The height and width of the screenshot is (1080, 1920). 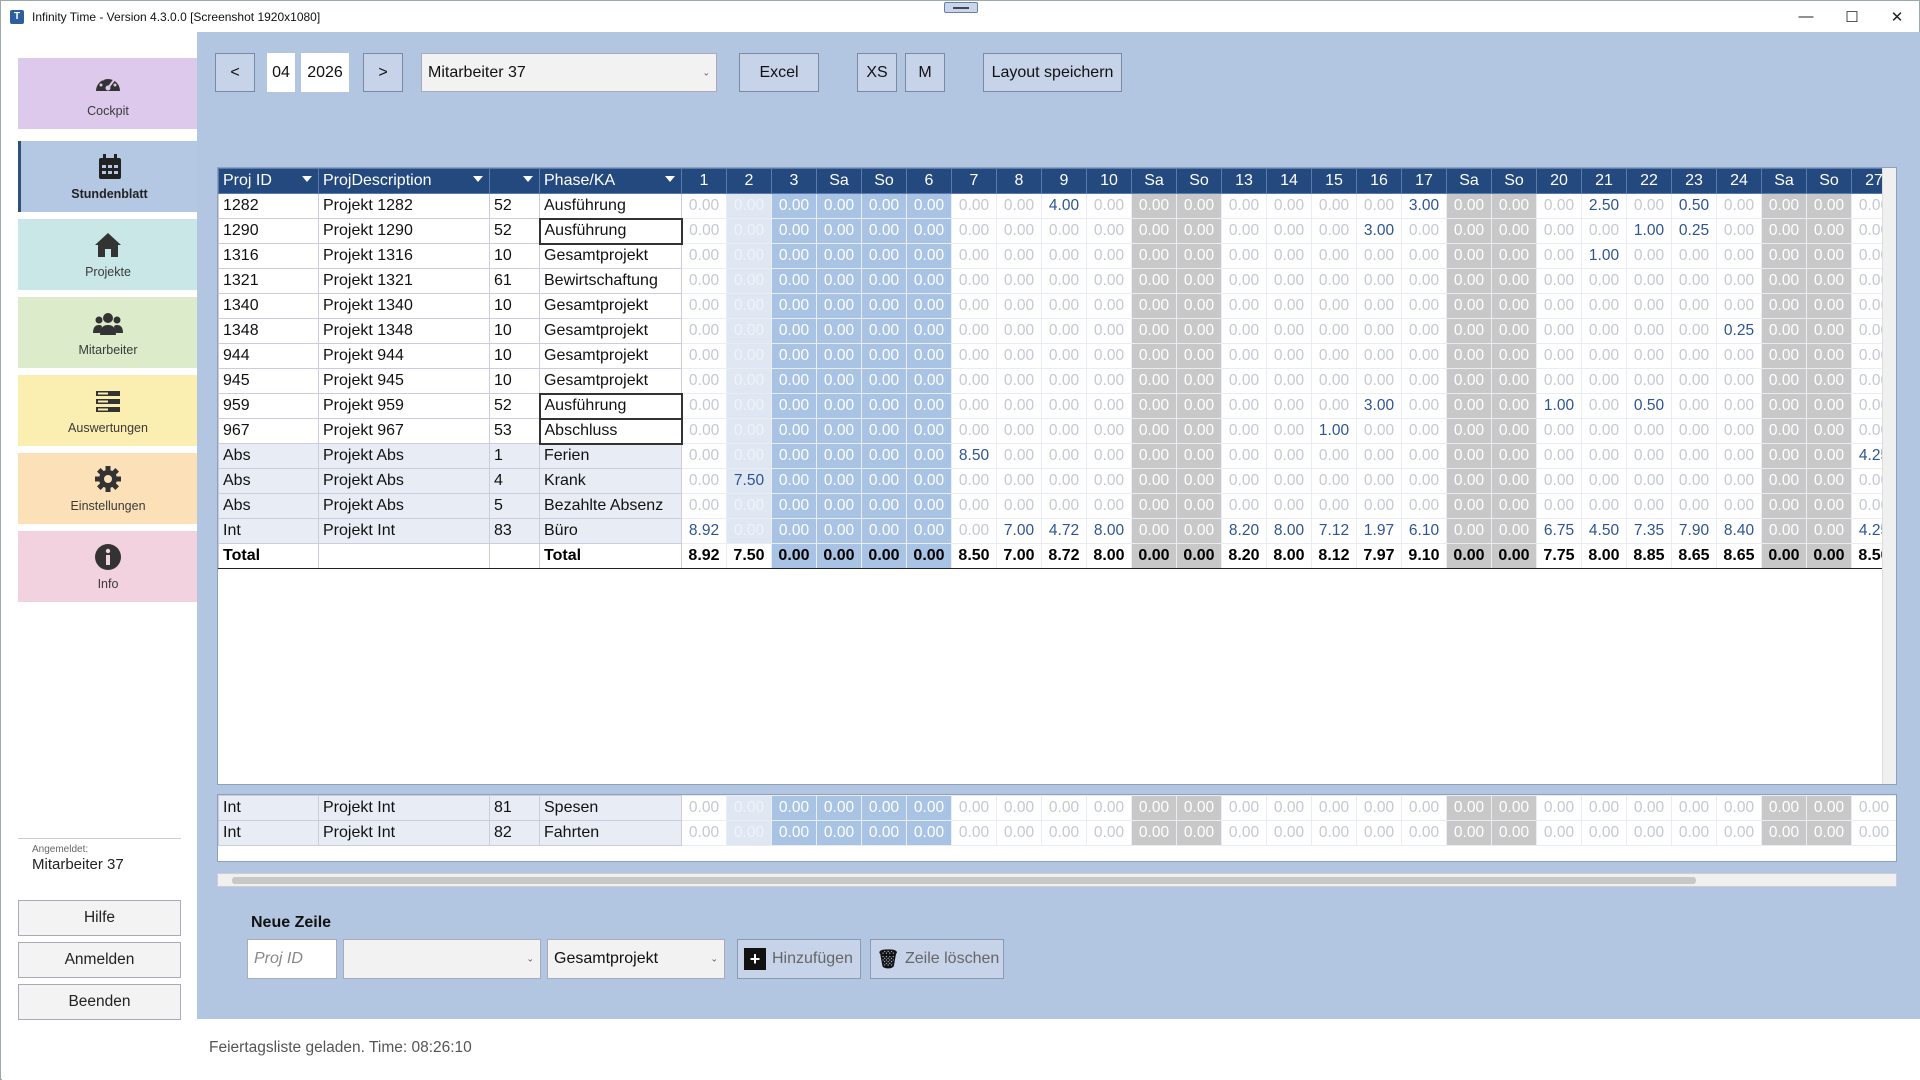 I want to click on proj-description-cell: Projekt 944, so click(x=404, y=356).